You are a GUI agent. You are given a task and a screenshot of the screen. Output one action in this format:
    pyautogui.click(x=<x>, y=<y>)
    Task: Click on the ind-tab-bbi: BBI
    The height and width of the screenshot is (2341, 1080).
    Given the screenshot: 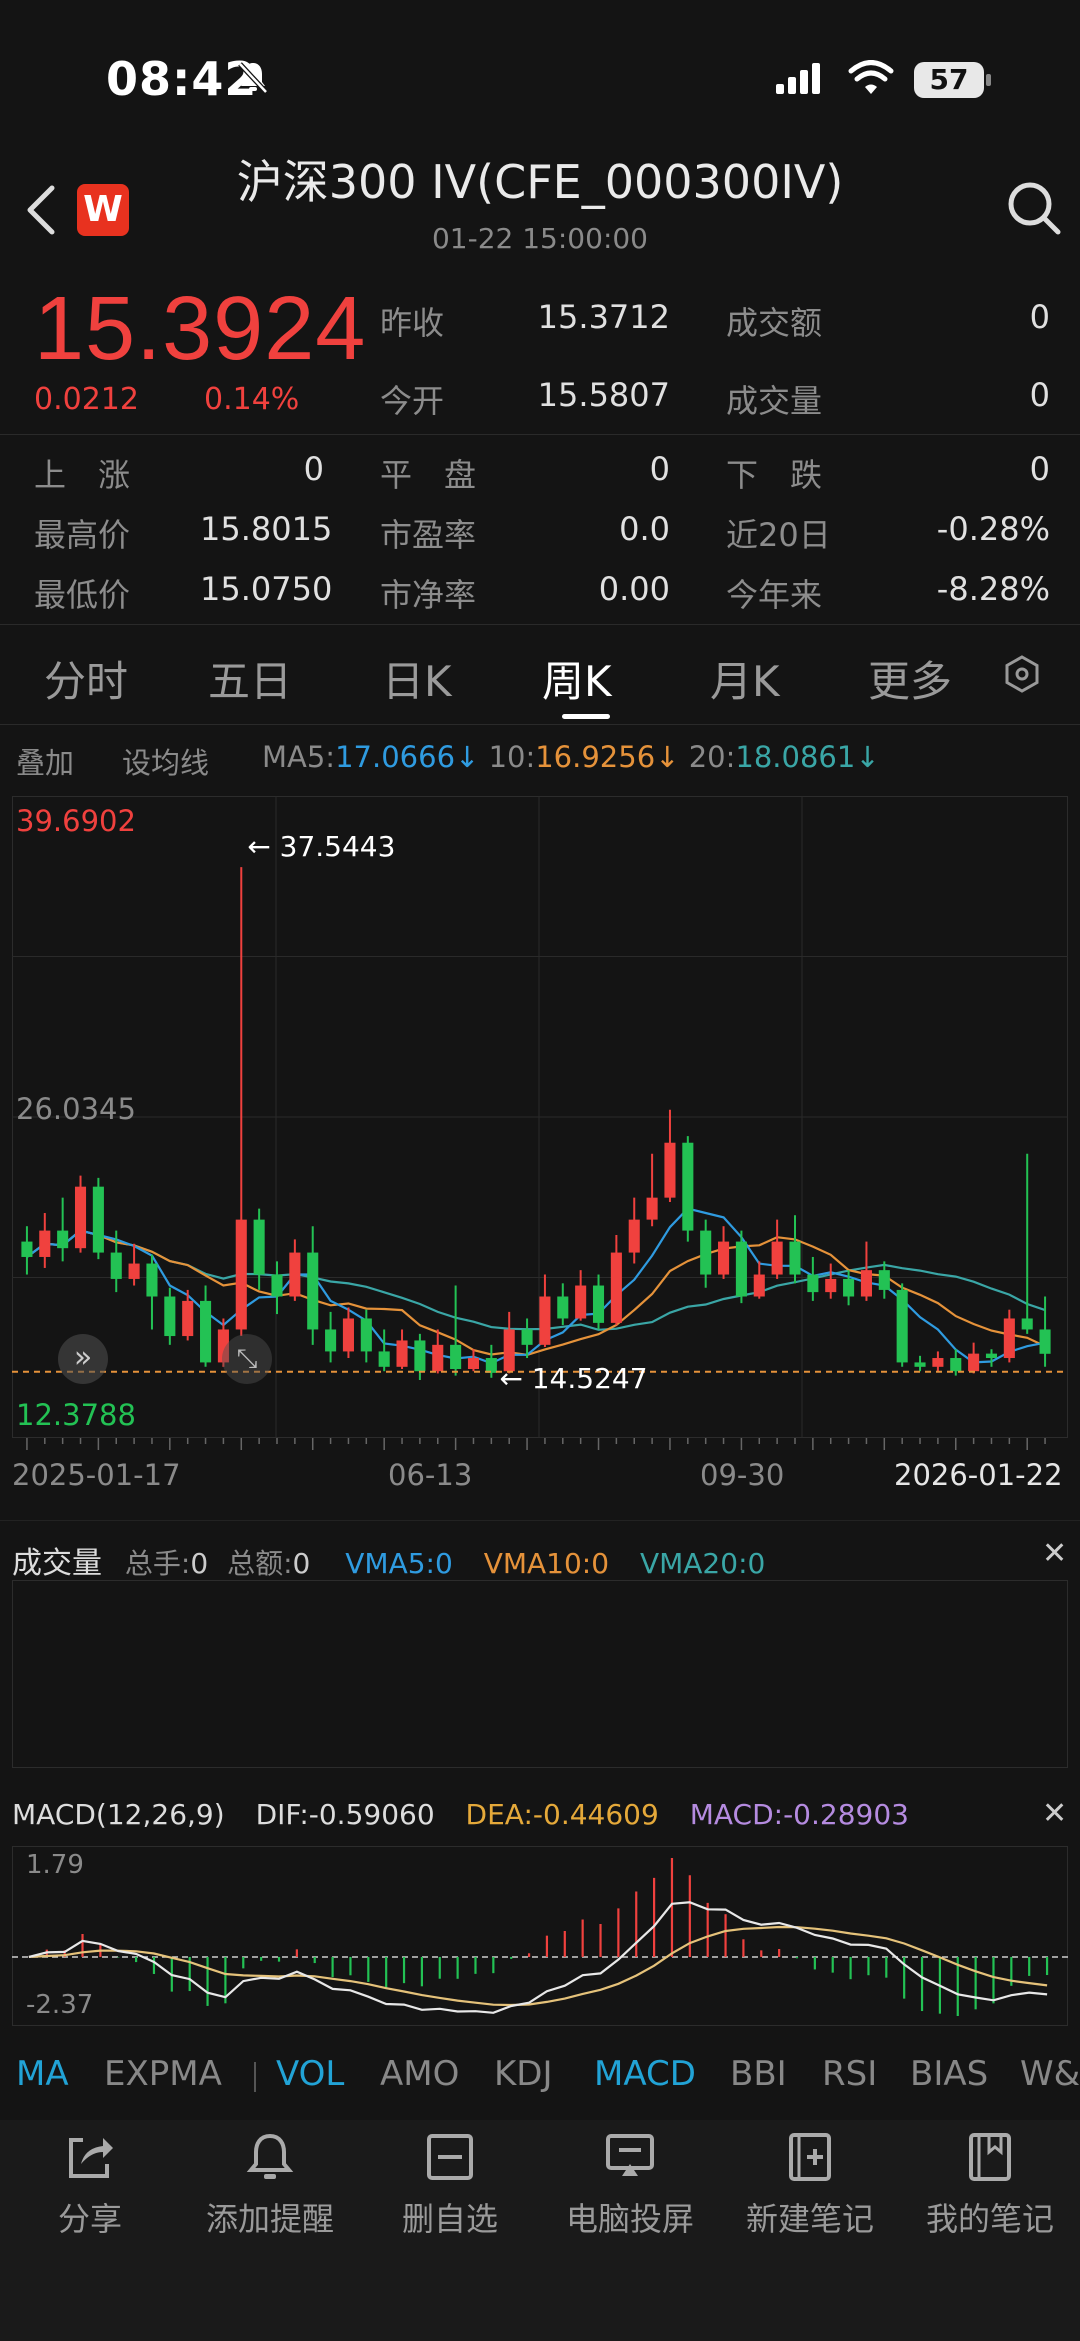 What is the action you would take?
    pyautogui.click(x=758, y=2074)
    